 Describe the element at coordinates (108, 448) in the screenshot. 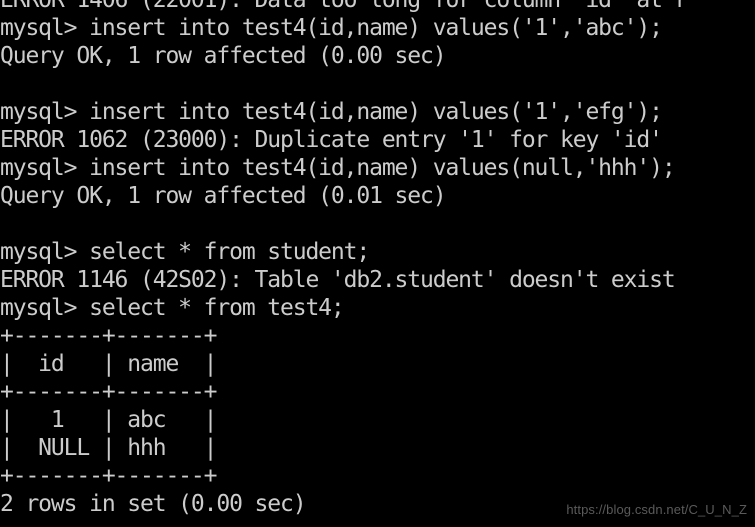

I see `result-table-row: | NULL | hhh |` at that location.